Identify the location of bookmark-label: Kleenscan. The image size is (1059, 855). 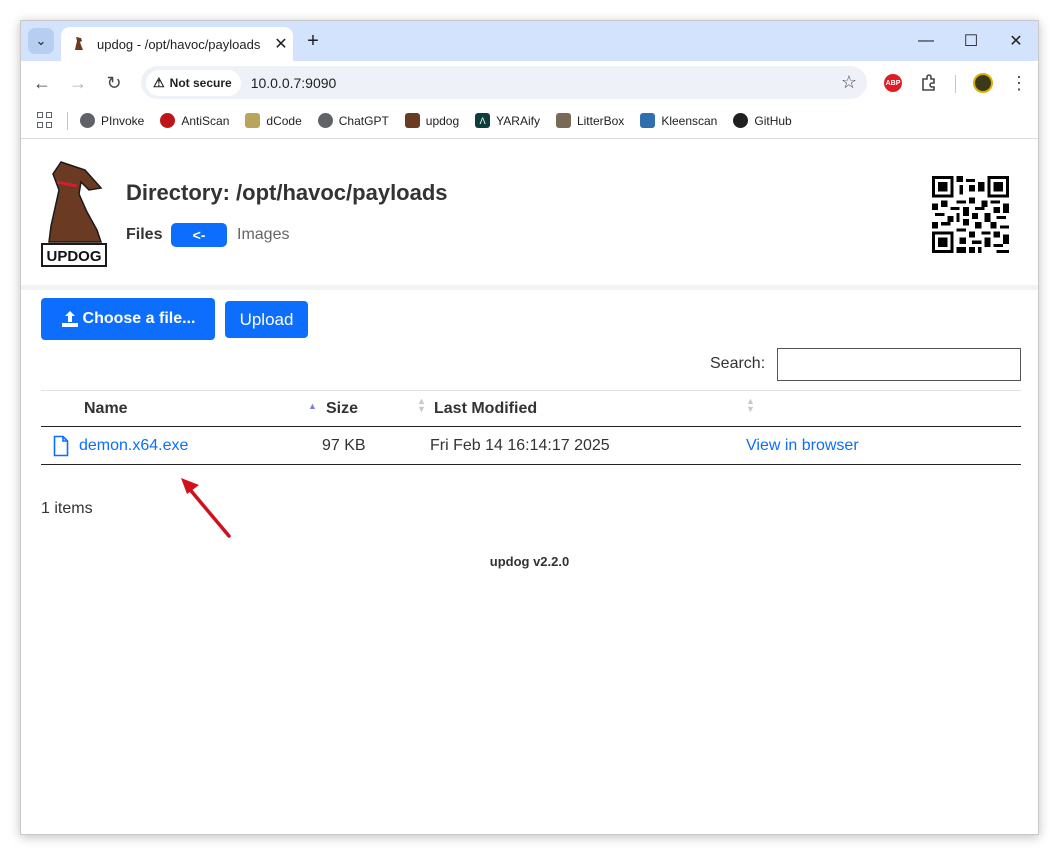
(689, 120).